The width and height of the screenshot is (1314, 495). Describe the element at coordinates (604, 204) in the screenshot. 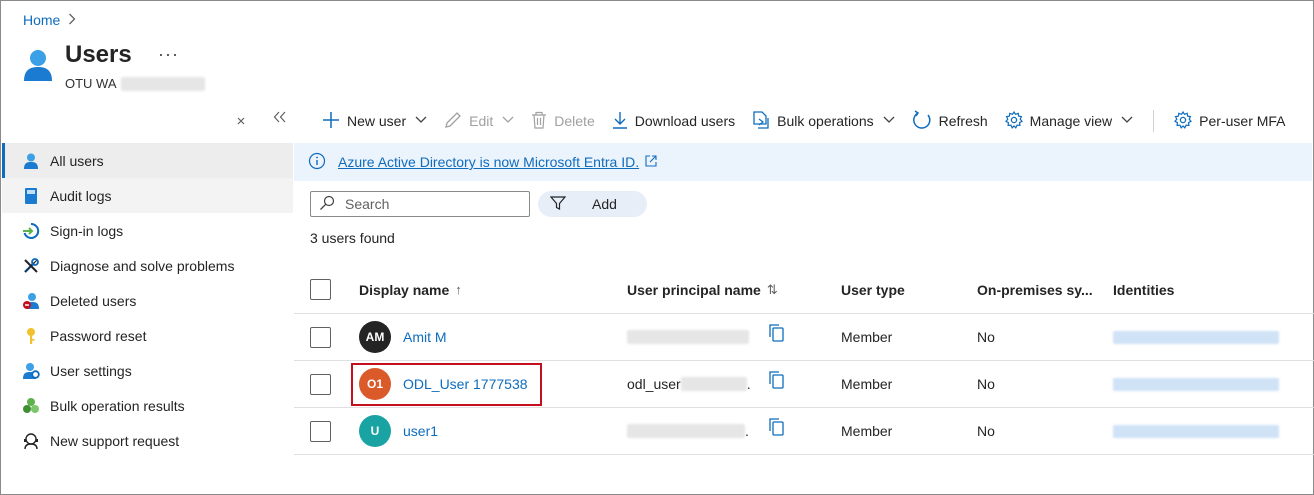

I see `add-filter-label: Add` at that location.